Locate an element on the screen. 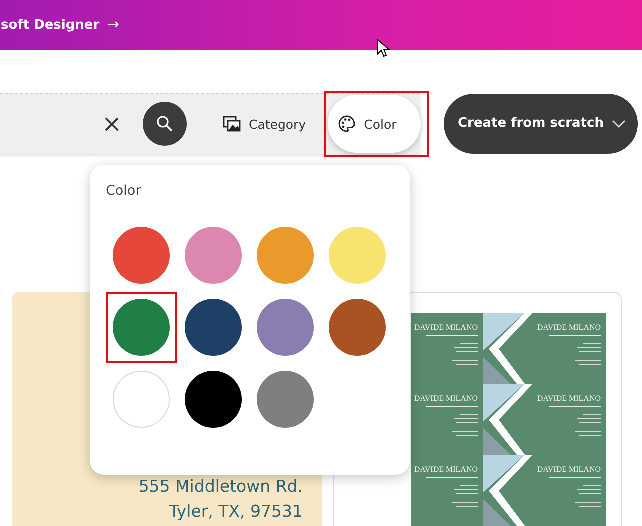  address-text: Tyler, TX, 97531 is located at coordinates (236, 512).